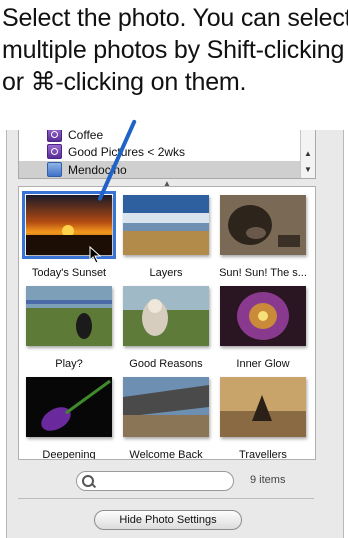  I want to click on instruction-line-3: or ⌘-clicking on them., so click(124, 82).